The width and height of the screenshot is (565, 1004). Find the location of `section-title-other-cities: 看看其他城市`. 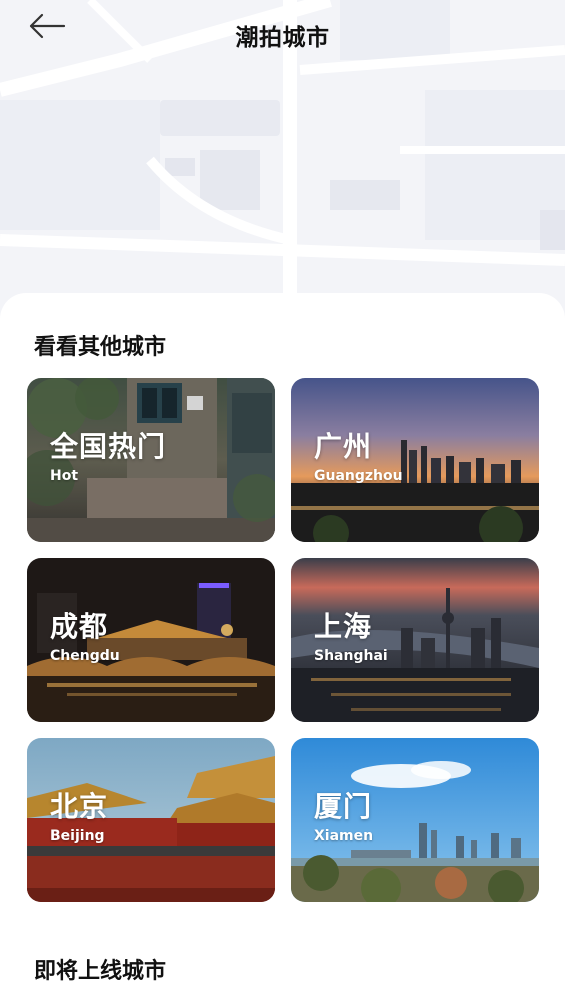

section-title-other-cities: 看看其他城市 is located at coordinates (100, 347).